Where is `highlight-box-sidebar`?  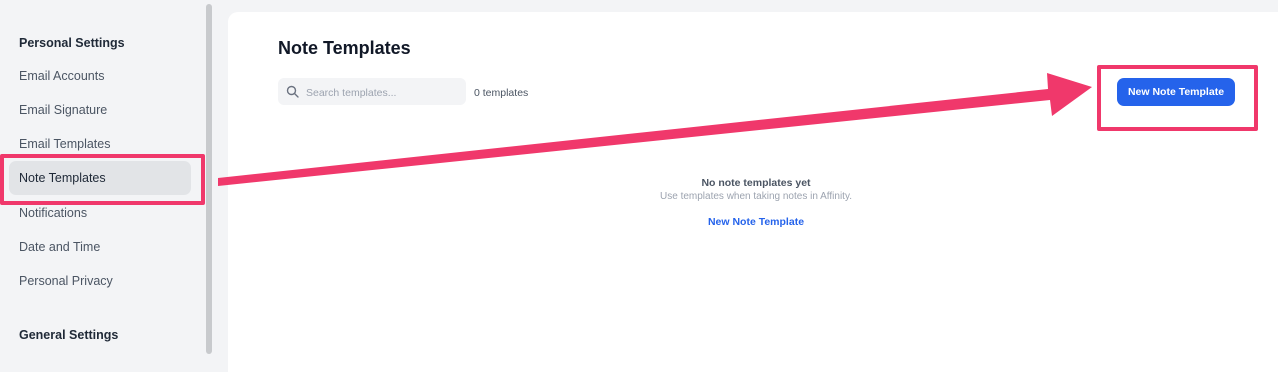
highlight-box-sidebar is located at coordinates (102, 179).